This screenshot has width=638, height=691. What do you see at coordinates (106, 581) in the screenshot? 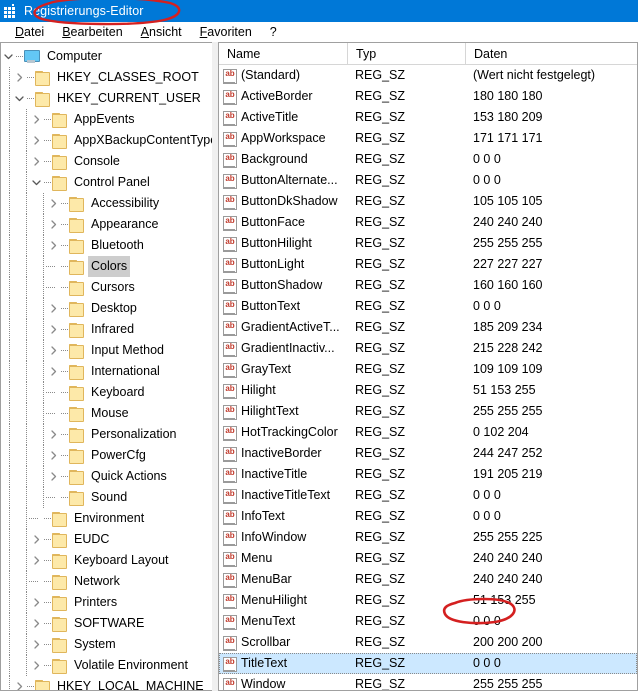
I see `tree-item-network: Network` at bounding box center [106, 581].